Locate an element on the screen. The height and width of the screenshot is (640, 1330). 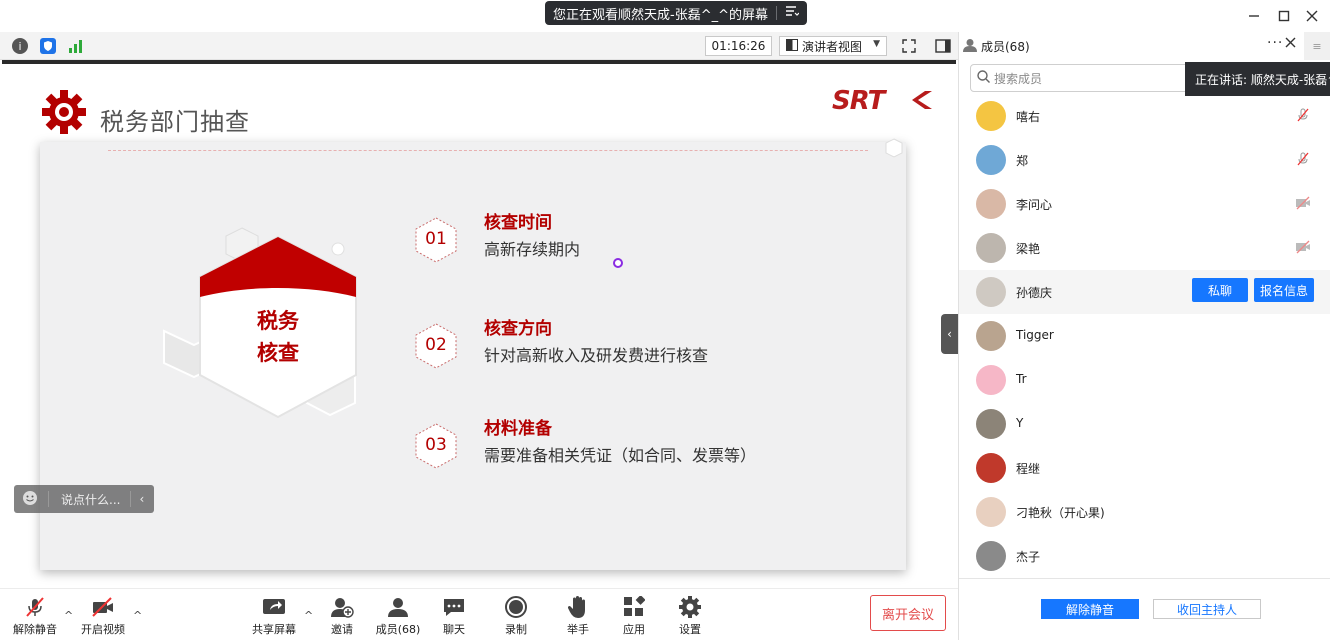
list-item: 嘻右 is located at coordinates (1144, 119).